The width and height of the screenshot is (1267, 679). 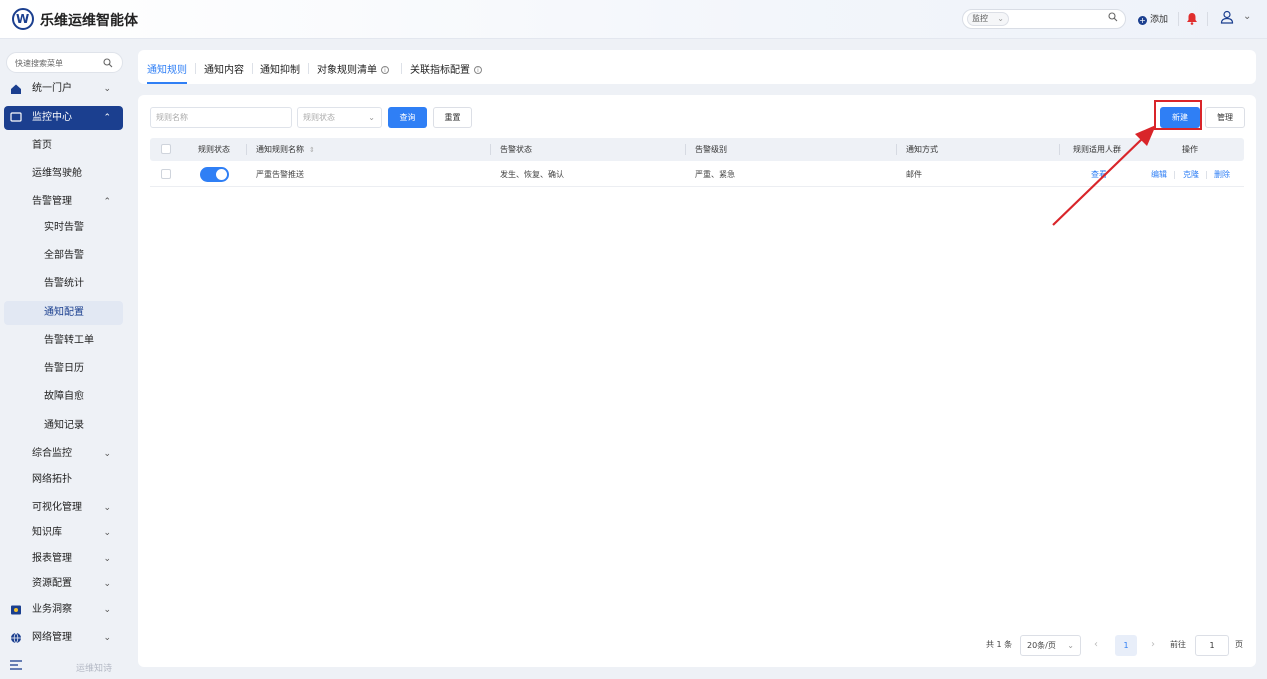 What do you see at coordinates (167, 83) in the screenshot?
I see `active-tab-indicator` at bounding box center [167, 83].